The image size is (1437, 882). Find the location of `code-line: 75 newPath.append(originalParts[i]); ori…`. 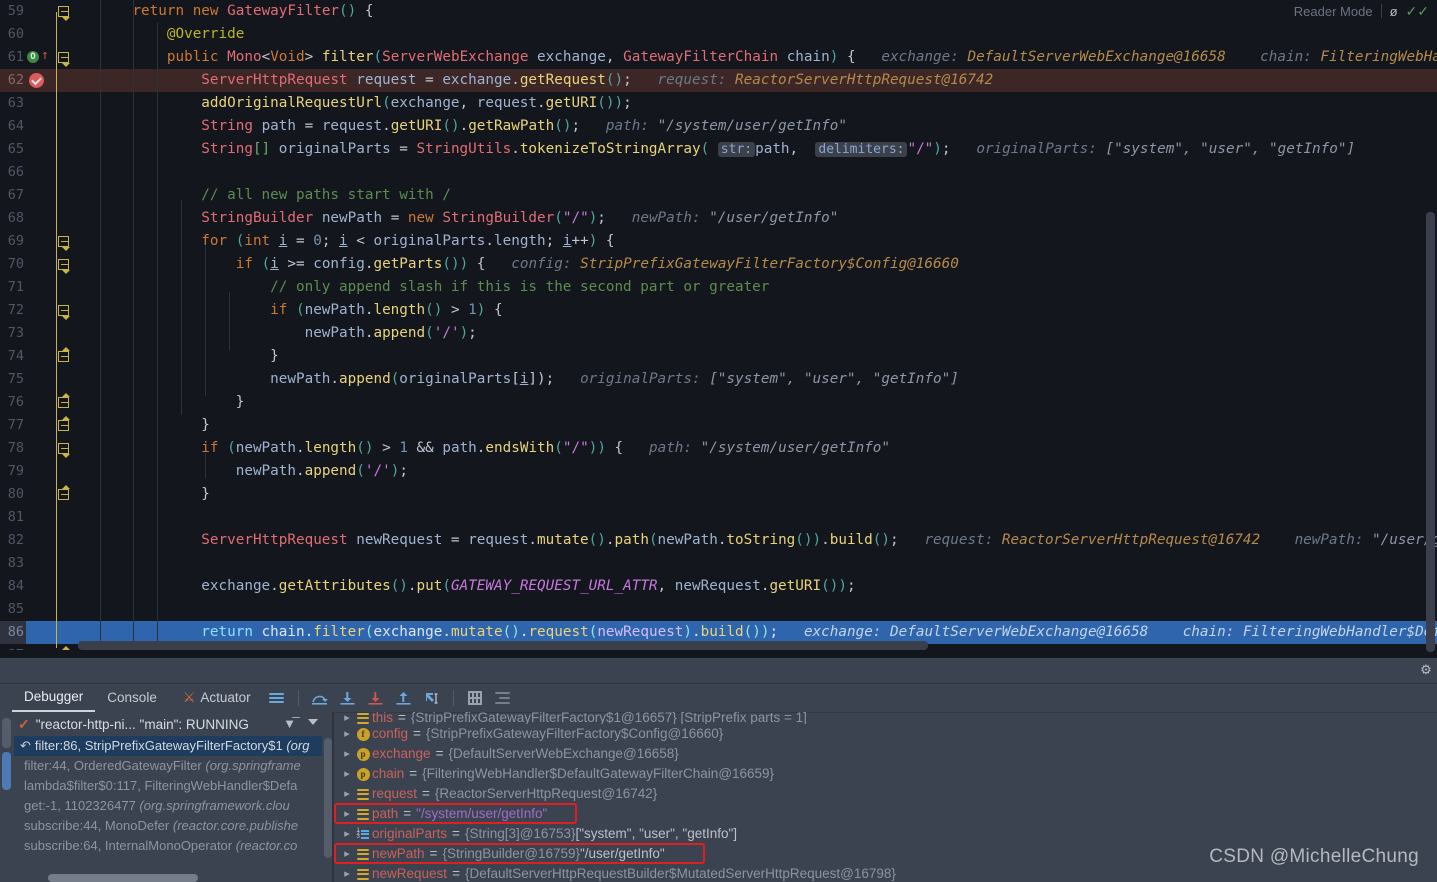

code-line: 75 newPath.append(originalParts[i]); ori… is located at coordinates (718, 379).